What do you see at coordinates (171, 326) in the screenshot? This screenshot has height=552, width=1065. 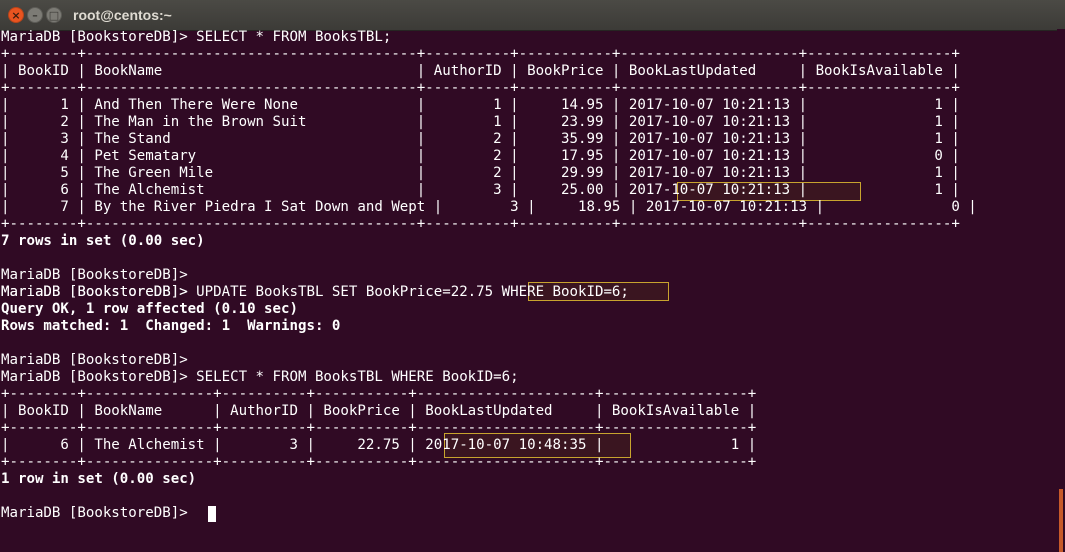 I see `terminal-line: Rows matched: 1 Changed: 1 Warnings: 0` at bounding box center [171, 326].